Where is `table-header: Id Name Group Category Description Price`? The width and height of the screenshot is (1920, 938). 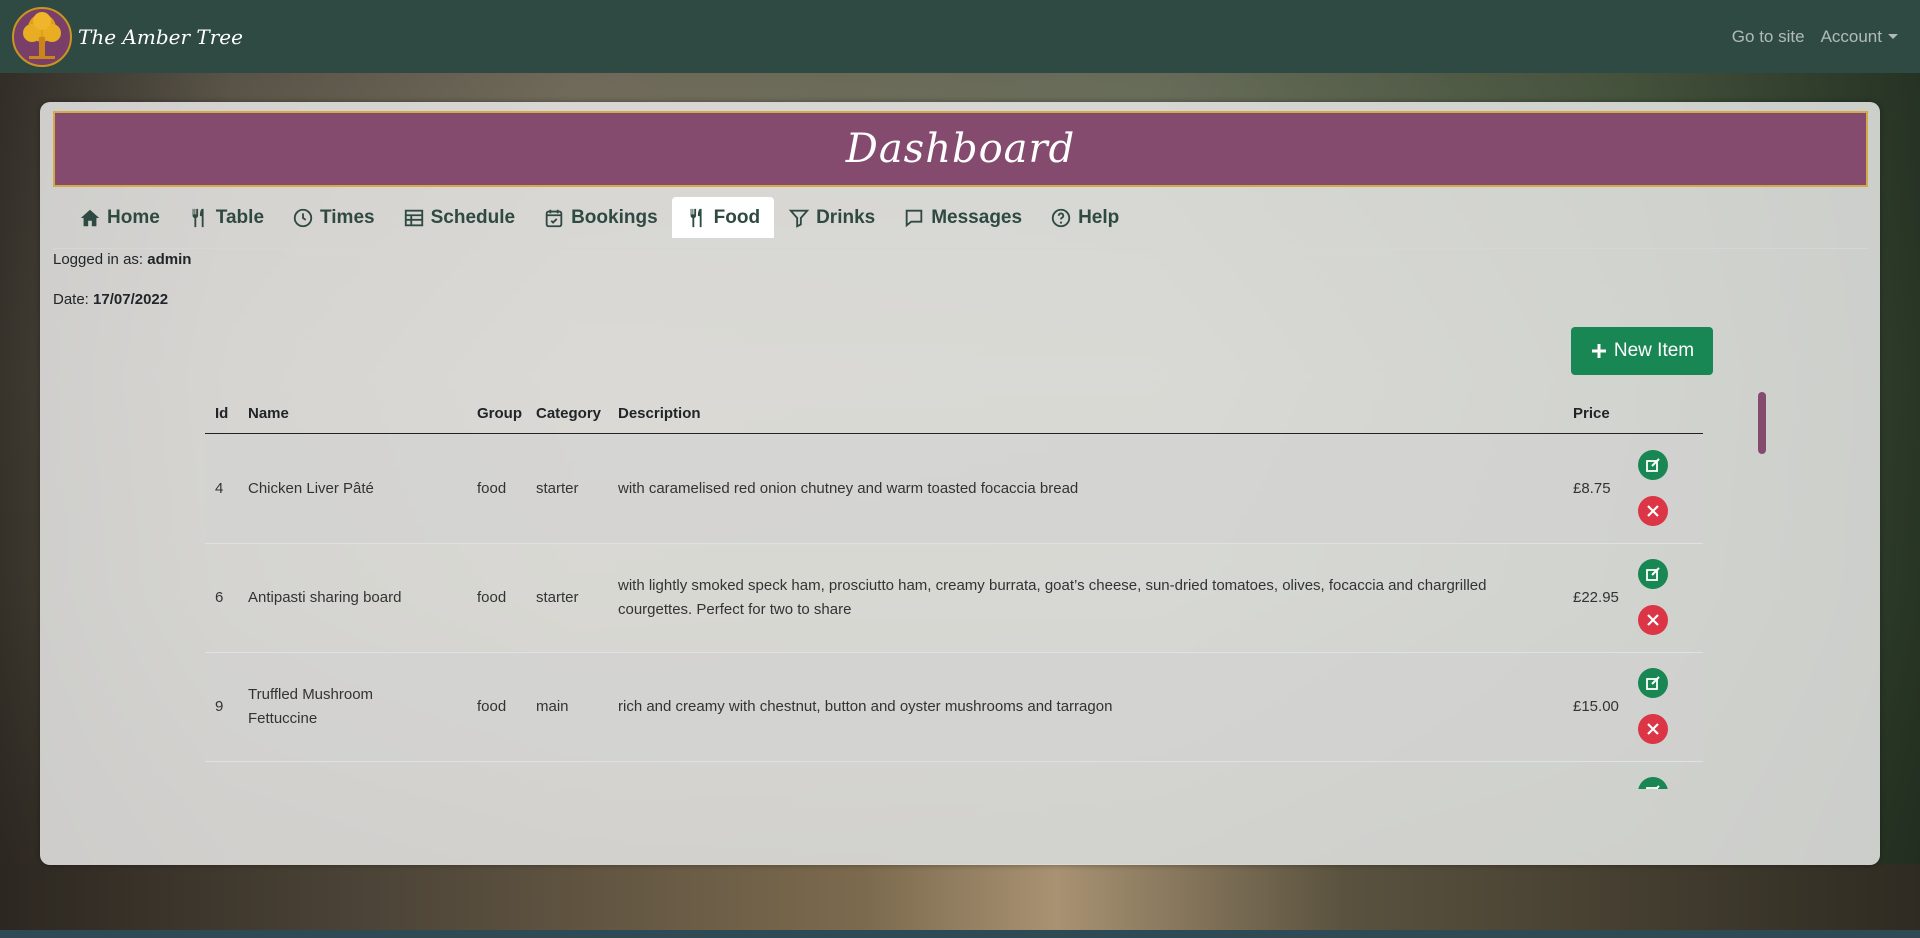
table-header: Id Name Group Category Description Price is located at coordinates (954, 414).